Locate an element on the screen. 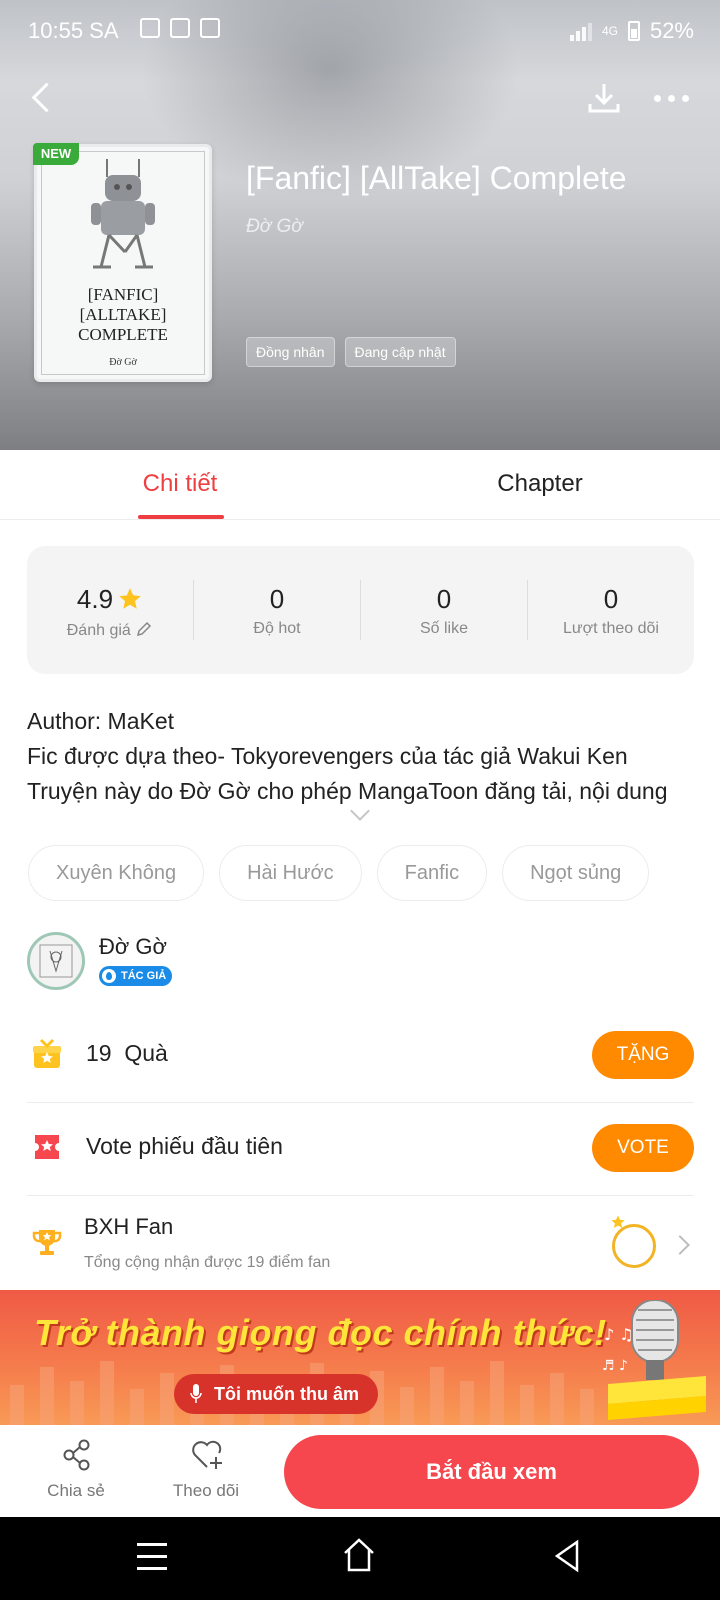  home-button is located at coordinates (359, 1555).